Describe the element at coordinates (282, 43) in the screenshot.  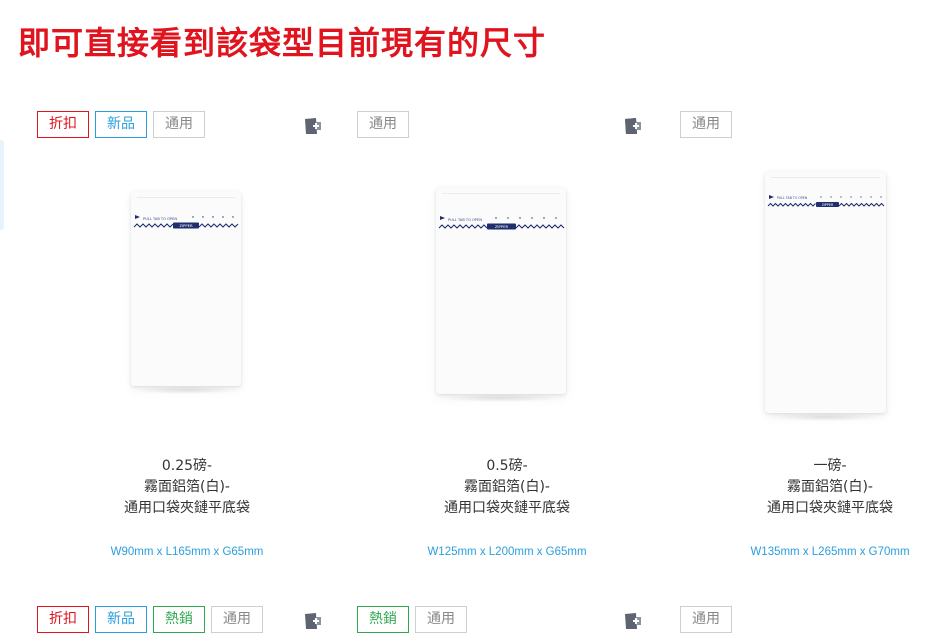
I see `page-title: 即可直接看到該袋型目前現有的尺寸` at that location.